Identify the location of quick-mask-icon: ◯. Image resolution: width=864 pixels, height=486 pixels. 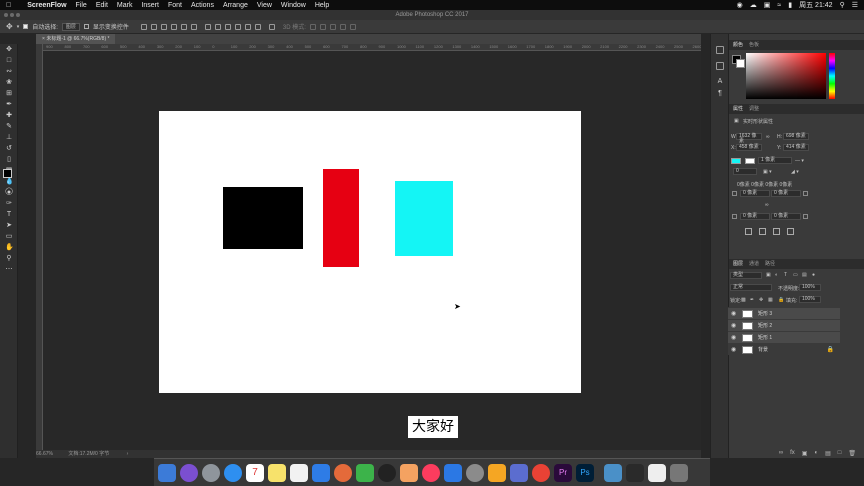
(9, 192).